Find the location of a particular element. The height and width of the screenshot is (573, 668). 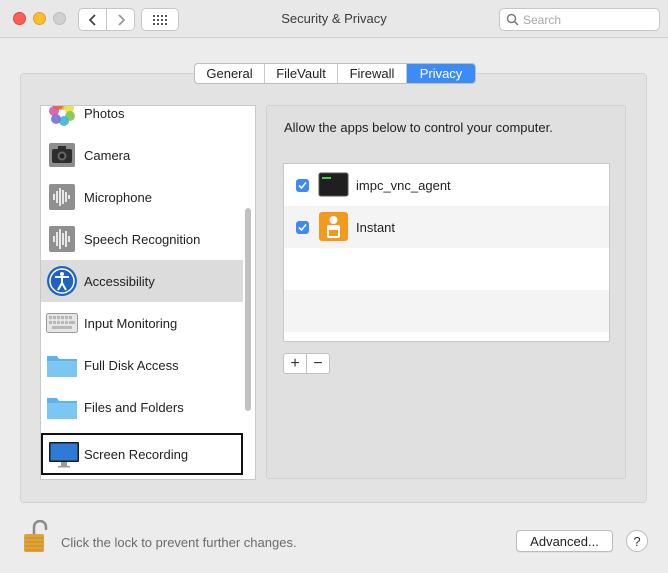

sidebar-item-label: Speech Recognition is located at coordinates (142, 239).